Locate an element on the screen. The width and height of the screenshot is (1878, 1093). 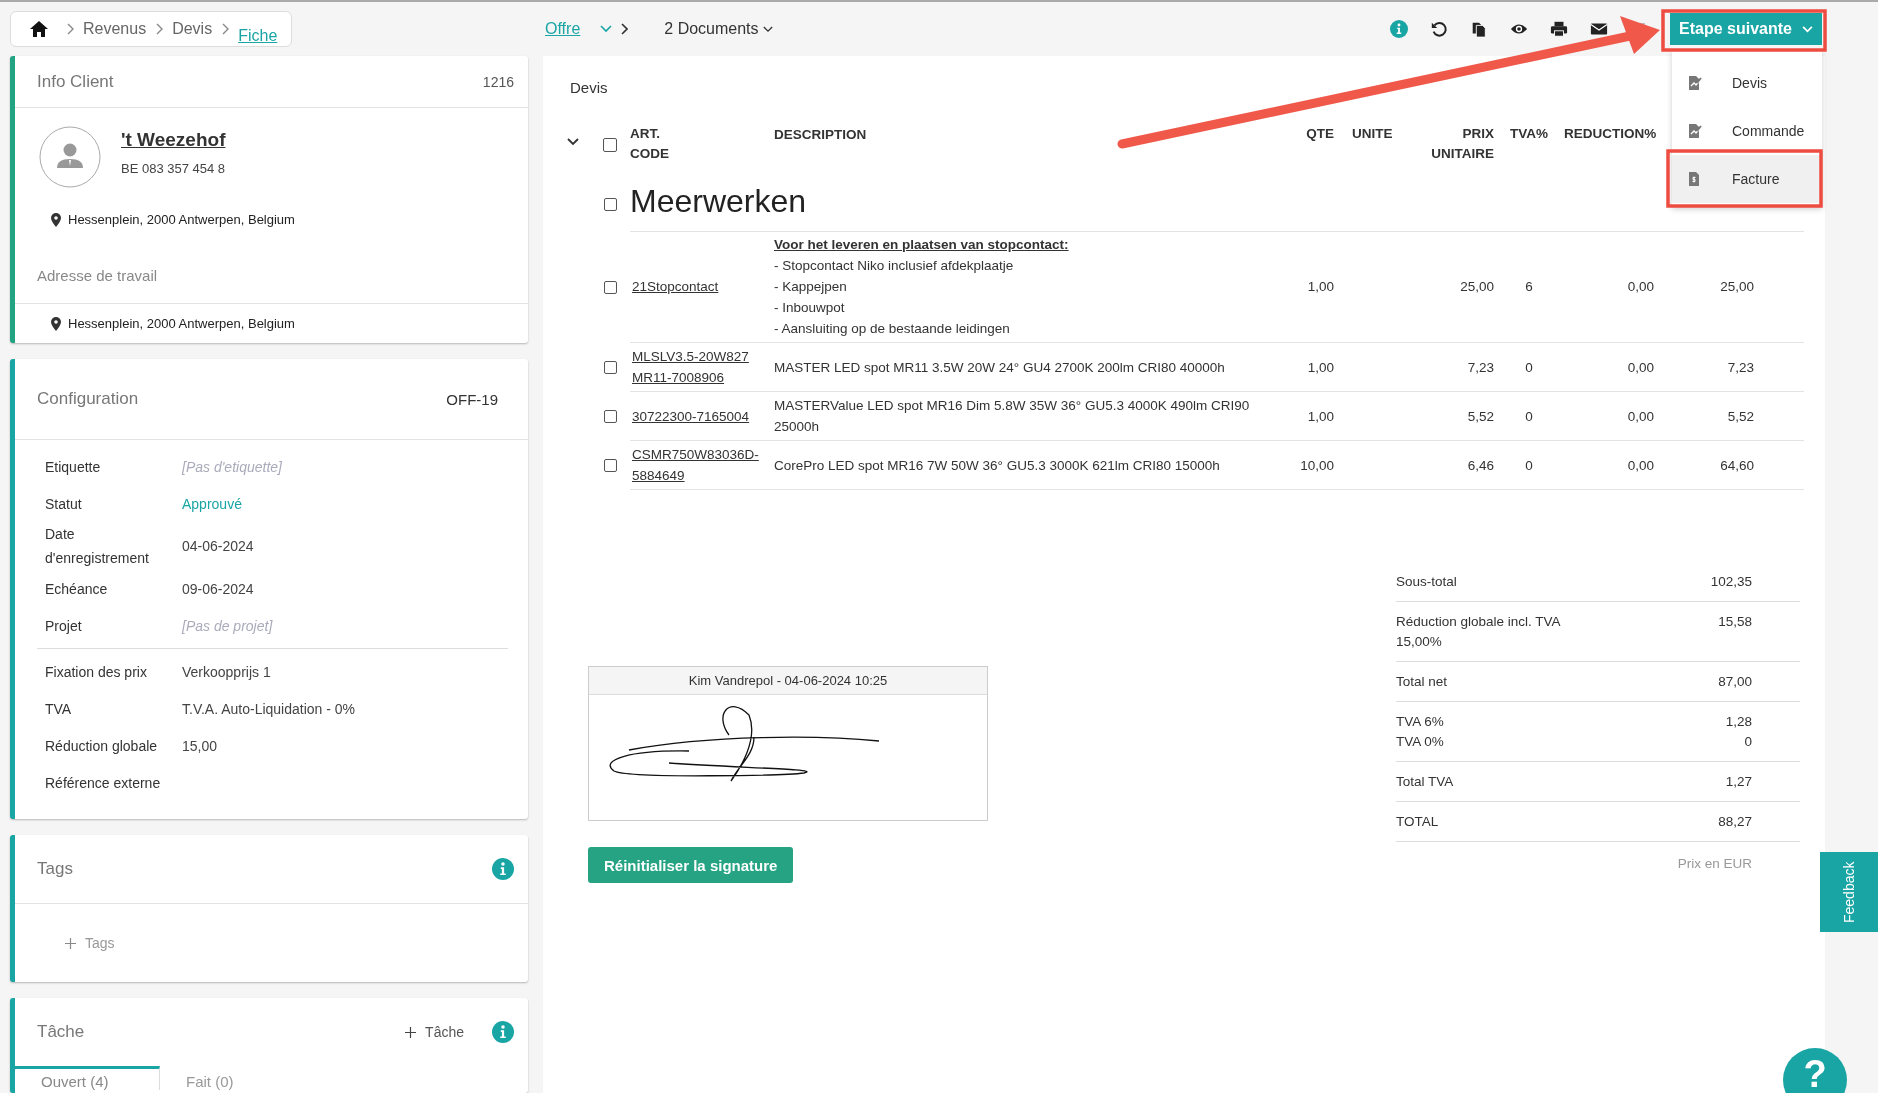
description-text: MASTER LED spot MR11 3.5W 20W 24° GU4 2700K 200lm CRI80 40000h is located at coordinates (999, 367).